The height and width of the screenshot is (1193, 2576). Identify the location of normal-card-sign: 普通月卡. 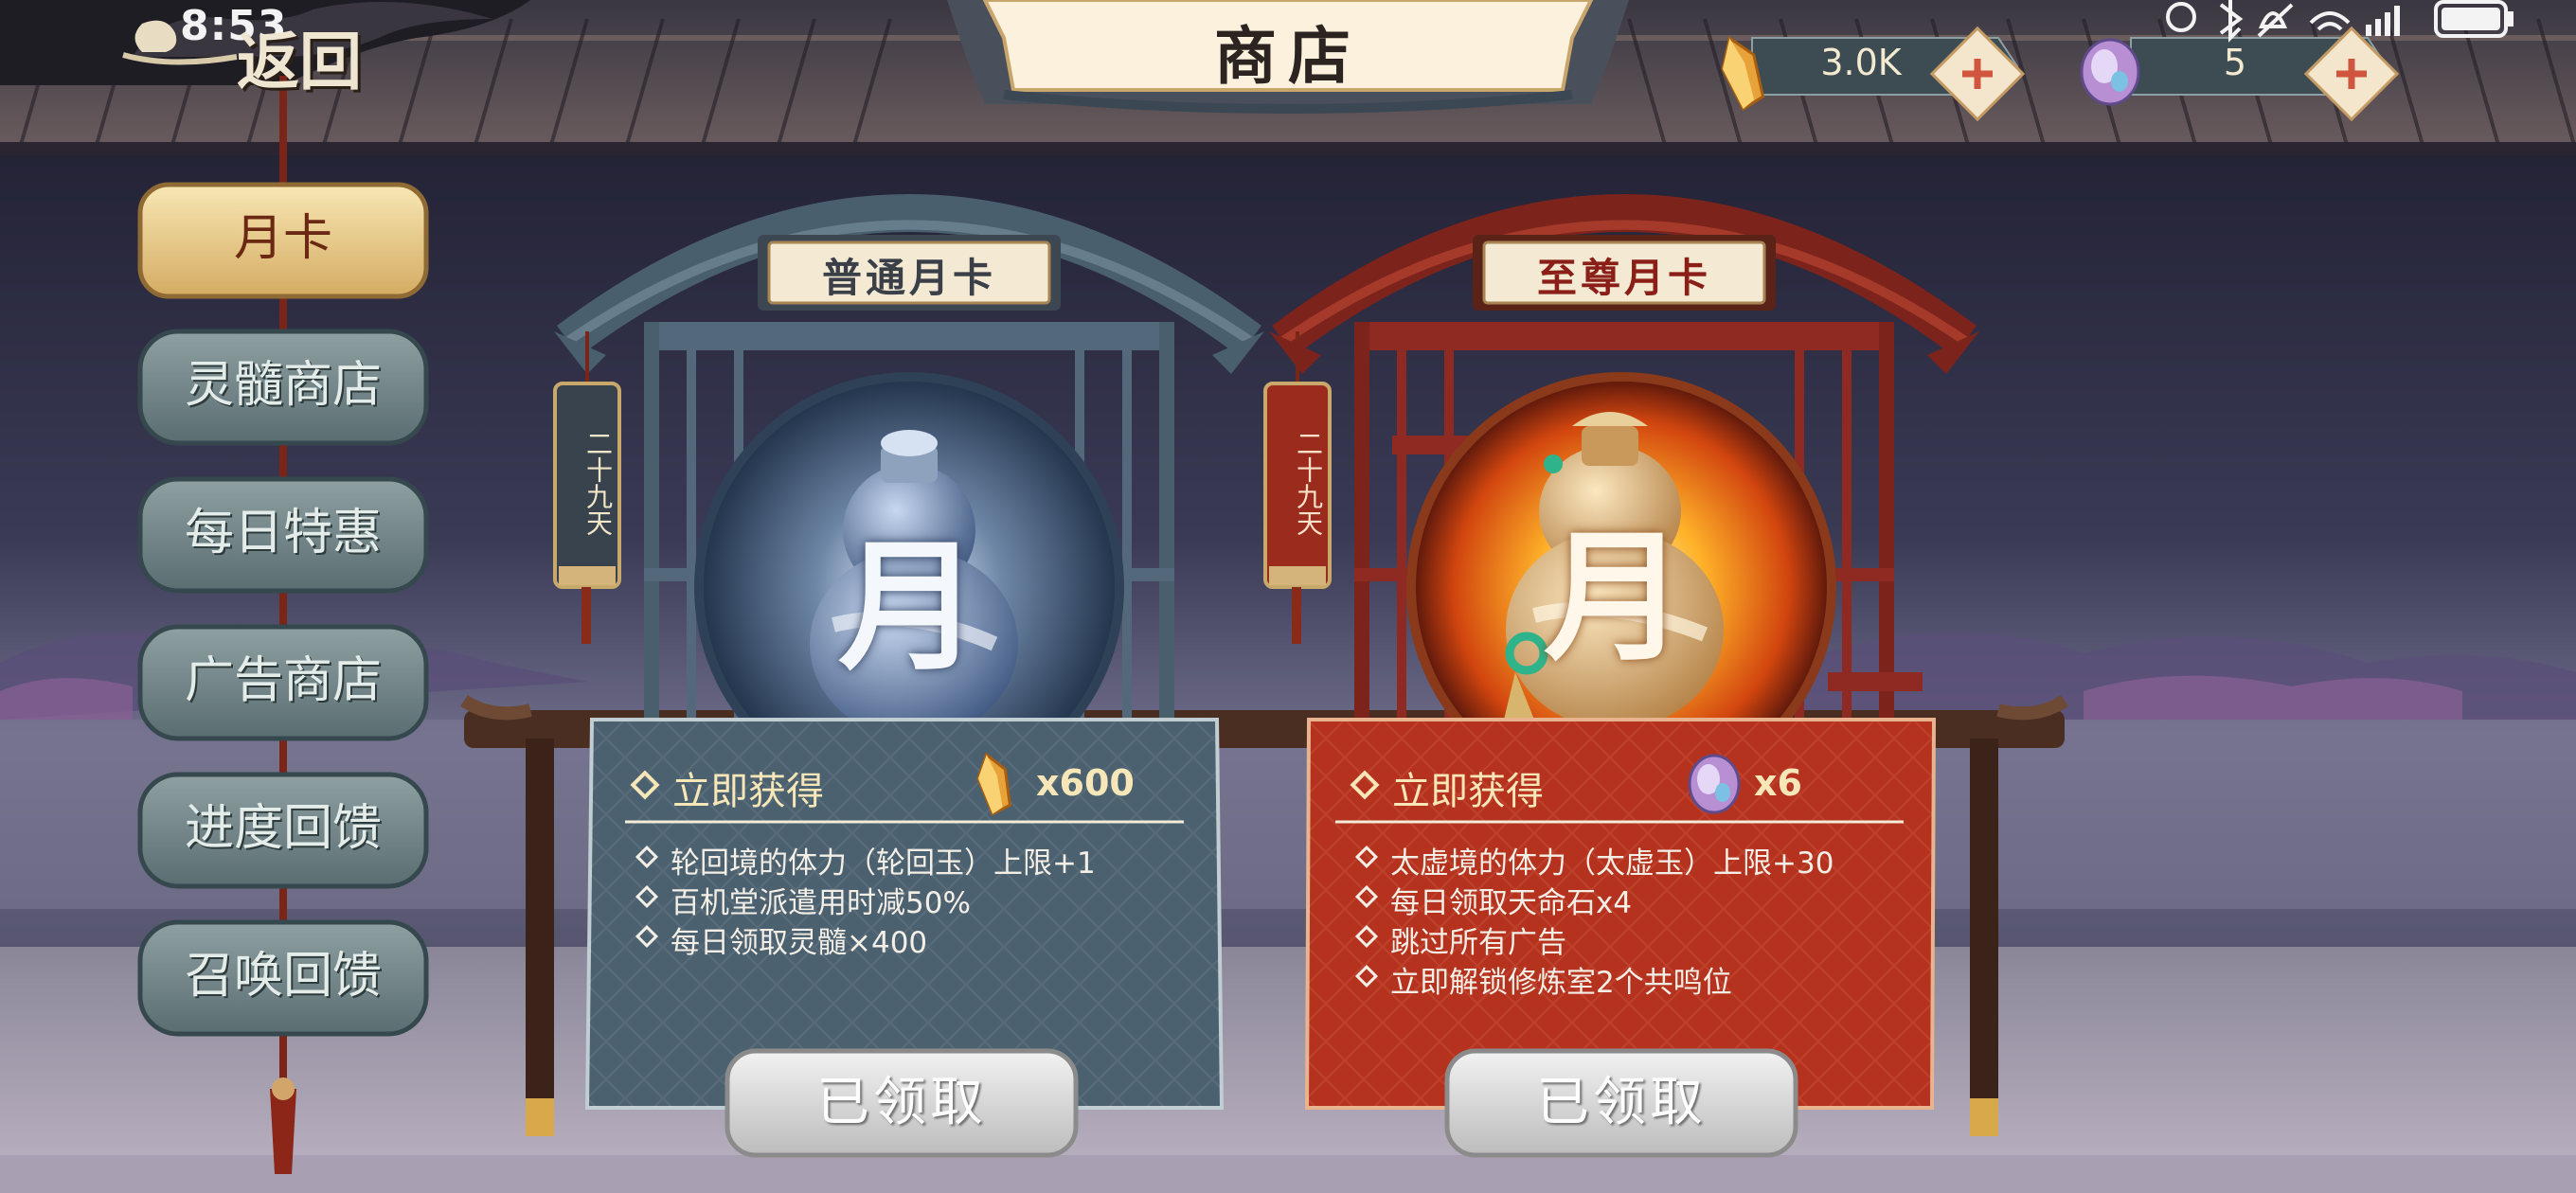
(908, 278).